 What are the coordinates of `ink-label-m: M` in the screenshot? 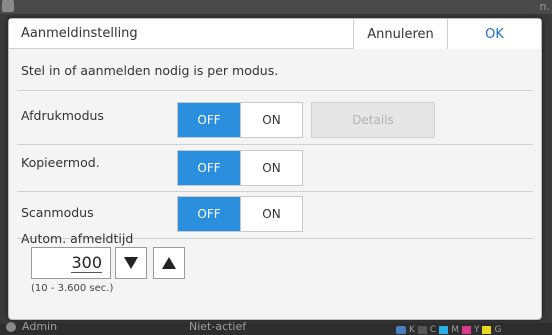 It's located at (455, 330).